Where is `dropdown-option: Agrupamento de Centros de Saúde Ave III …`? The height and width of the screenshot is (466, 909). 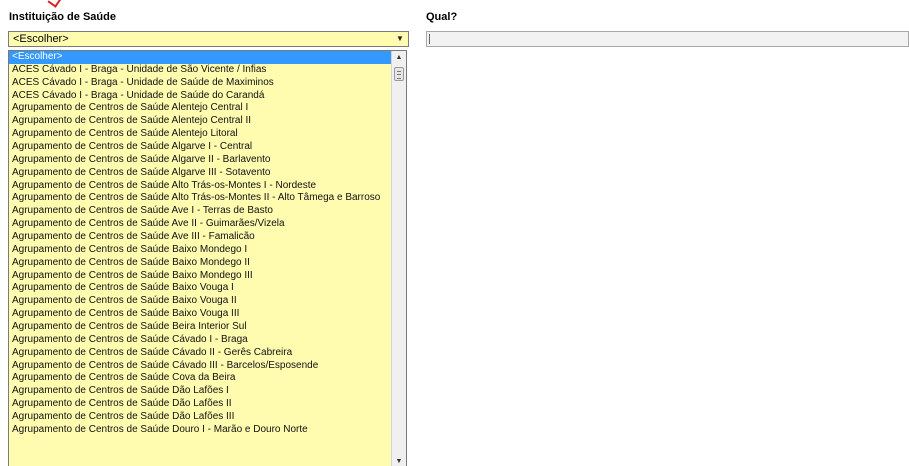 dropdown-option: Agrupamento de Centros de Saúde Ave III … is located at coordinates (200, 237).